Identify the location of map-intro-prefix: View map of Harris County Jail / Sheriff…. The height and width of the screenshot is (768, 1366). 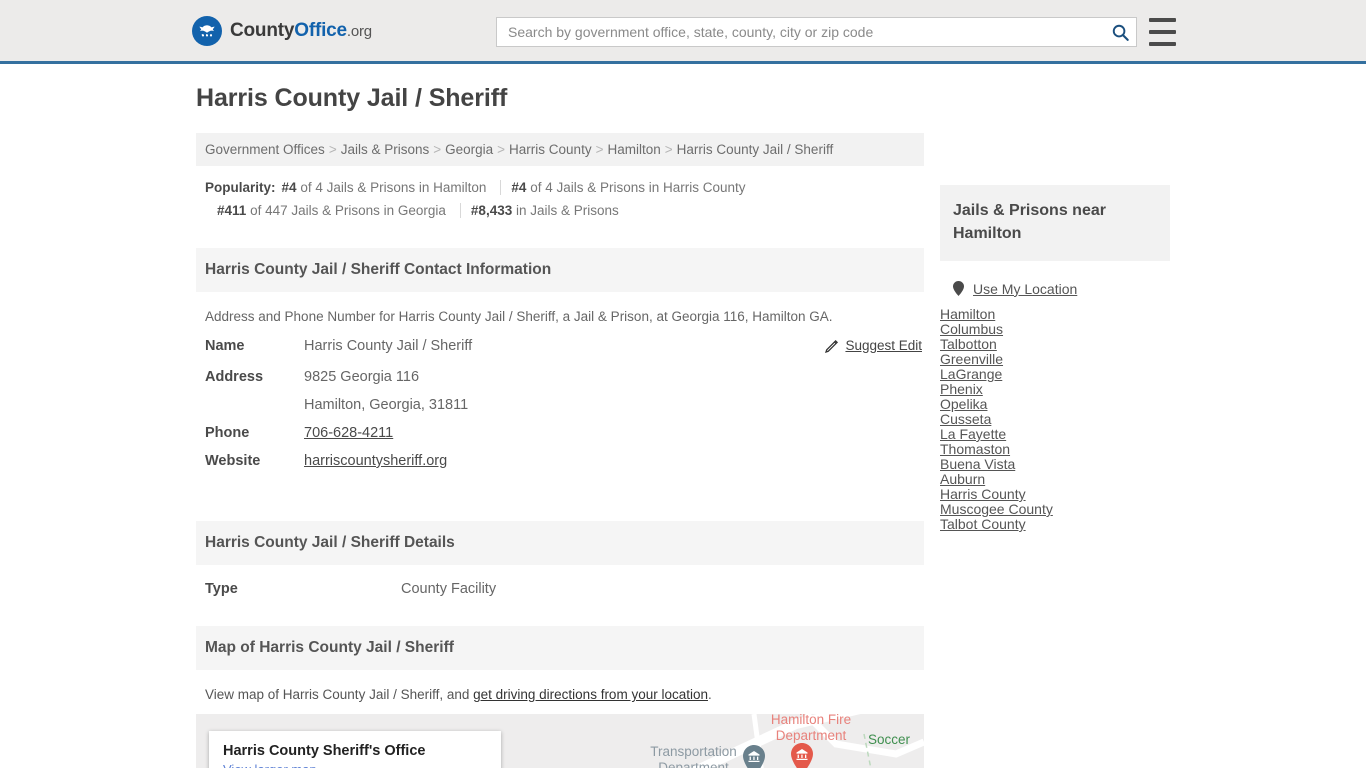
(339, 694).